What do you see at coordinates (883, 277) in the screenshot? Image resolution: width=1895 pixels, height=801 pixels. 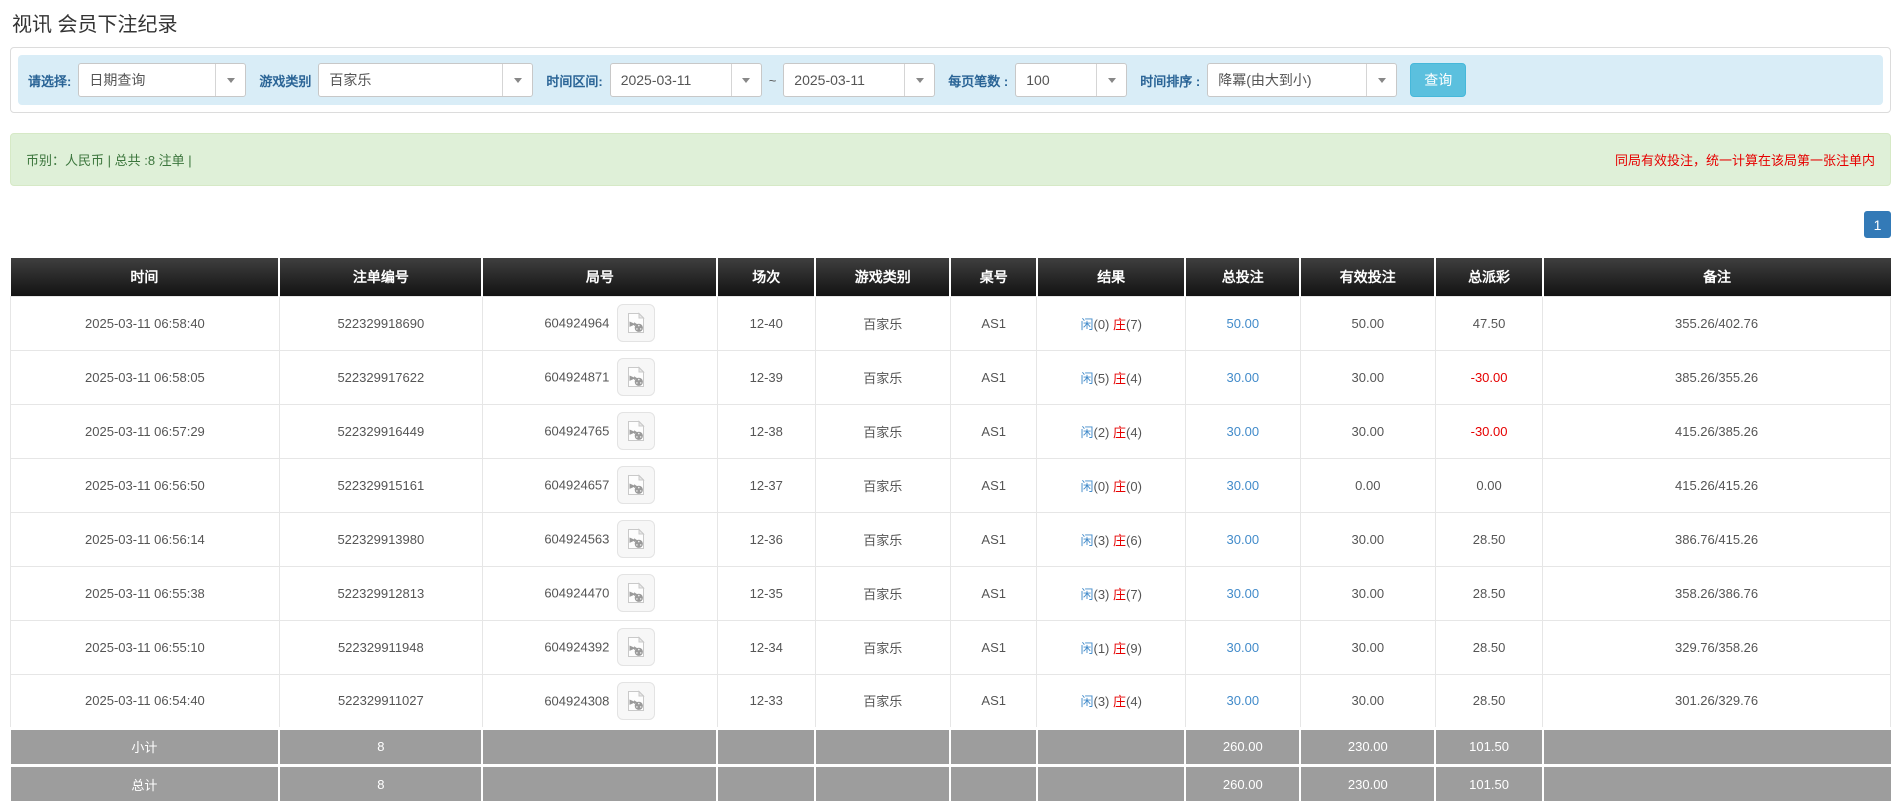 I see `header-game-type: 游戏类别` at bounding box center [883, 277].